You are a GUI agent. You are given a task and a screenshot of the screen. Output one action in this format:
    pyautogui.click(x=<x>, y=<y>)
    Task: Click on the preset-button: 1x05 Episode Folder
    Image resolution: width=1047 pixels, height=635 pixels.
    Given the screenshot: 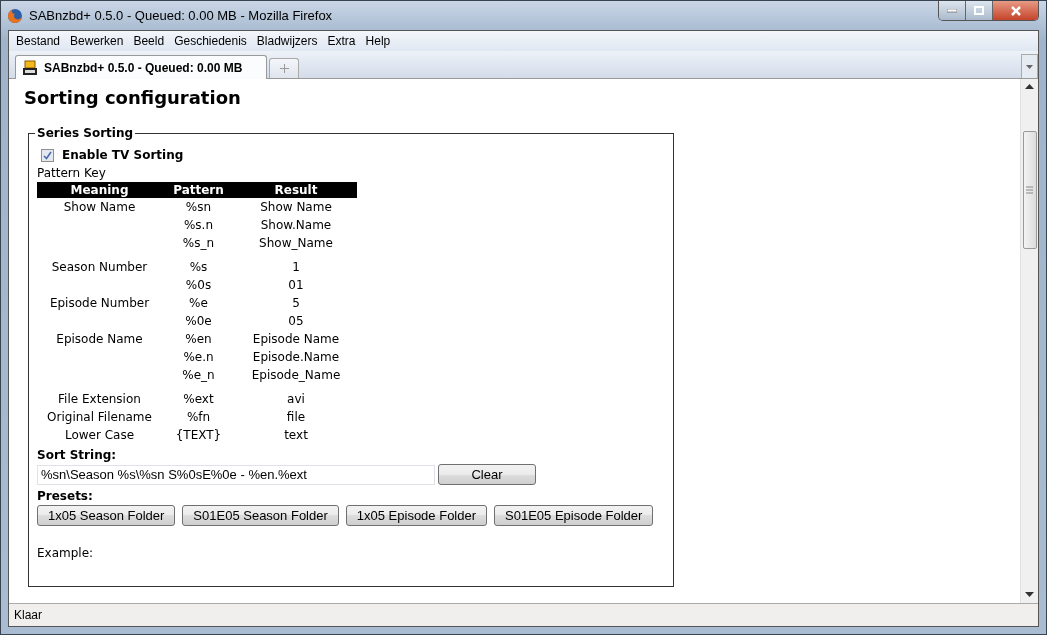 What is the action you would take?
    pyautogui.click(x=416, y=515)
    